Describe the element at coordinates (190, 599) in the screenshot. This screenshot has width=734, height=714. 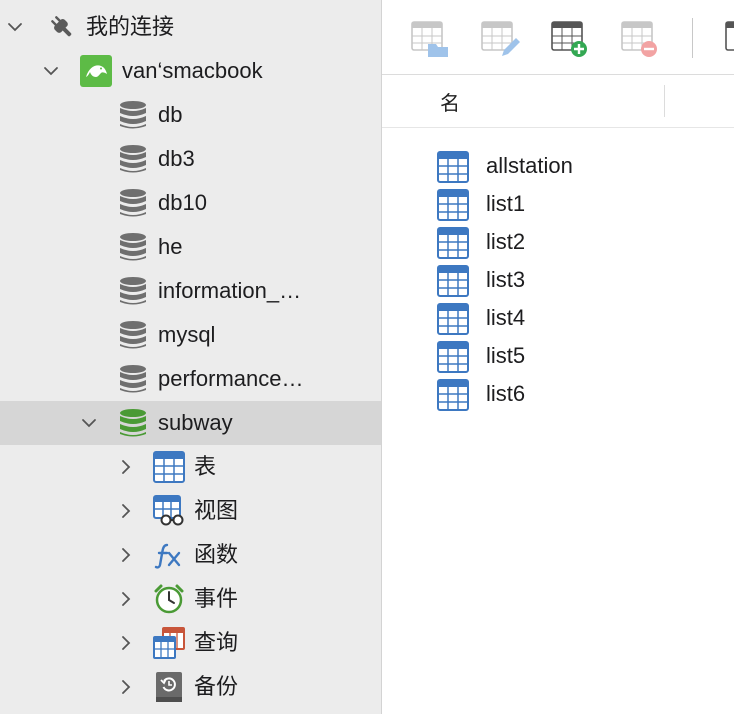
I see `sidebar-item-events: 事件` at that location.